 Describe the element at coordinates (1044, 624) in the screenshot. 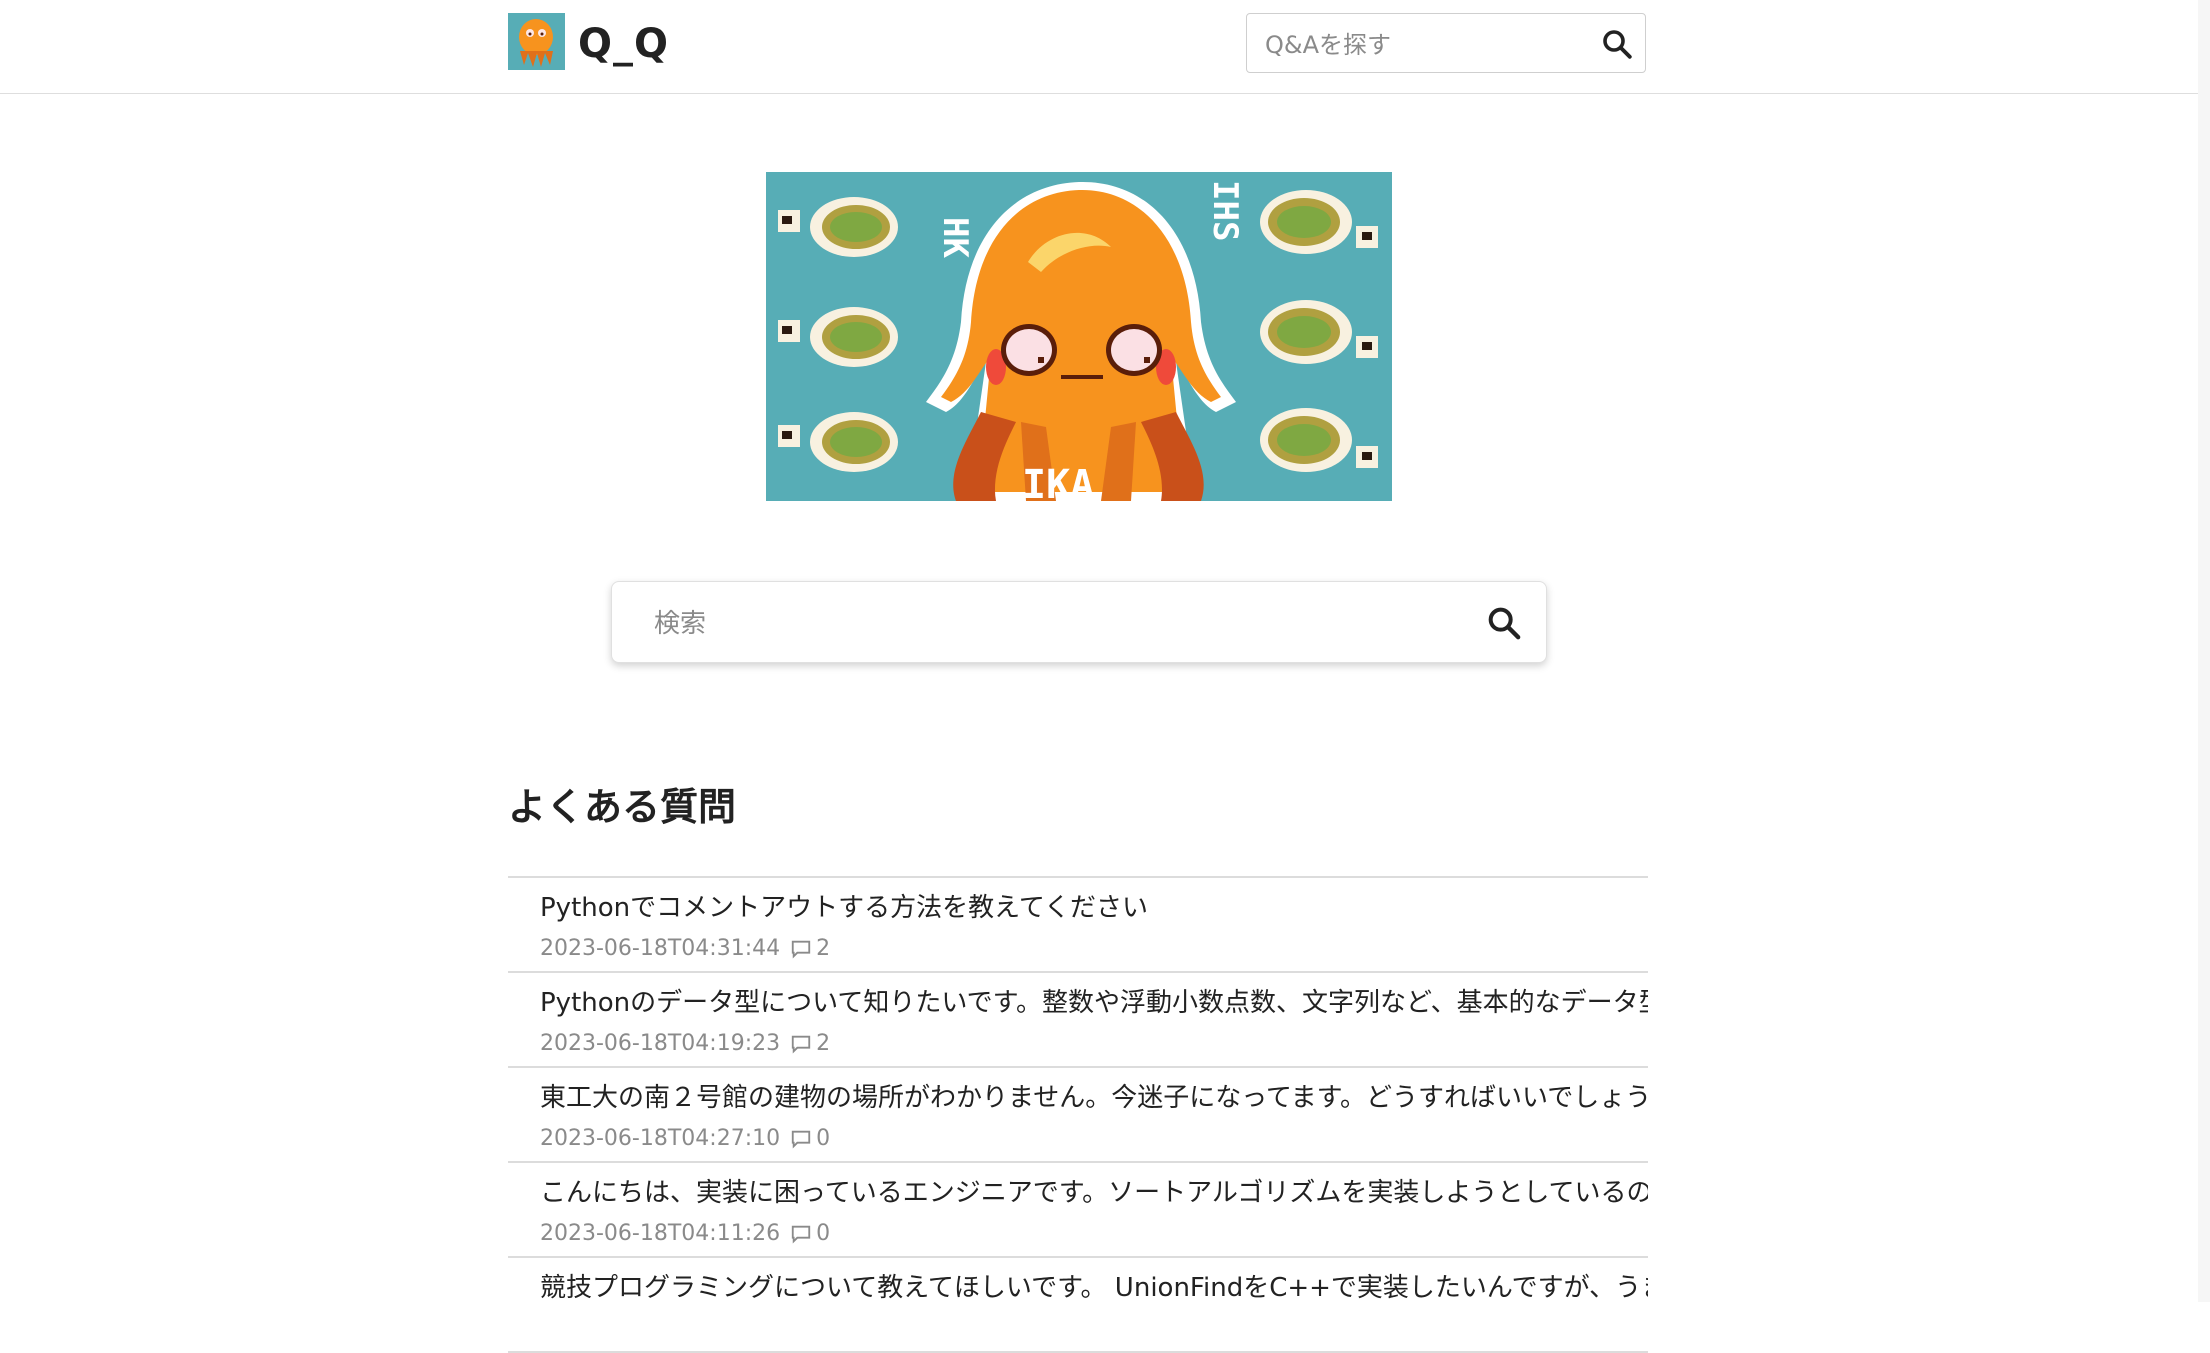

I see `main-search-input` at that location.